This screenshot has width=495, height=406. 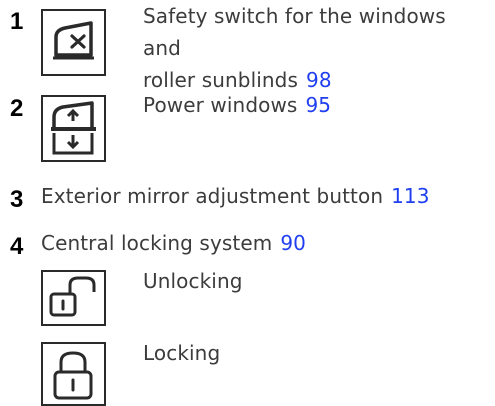 I want to click on item-4-description: Central locking system 90, so click(x=173, y=243).